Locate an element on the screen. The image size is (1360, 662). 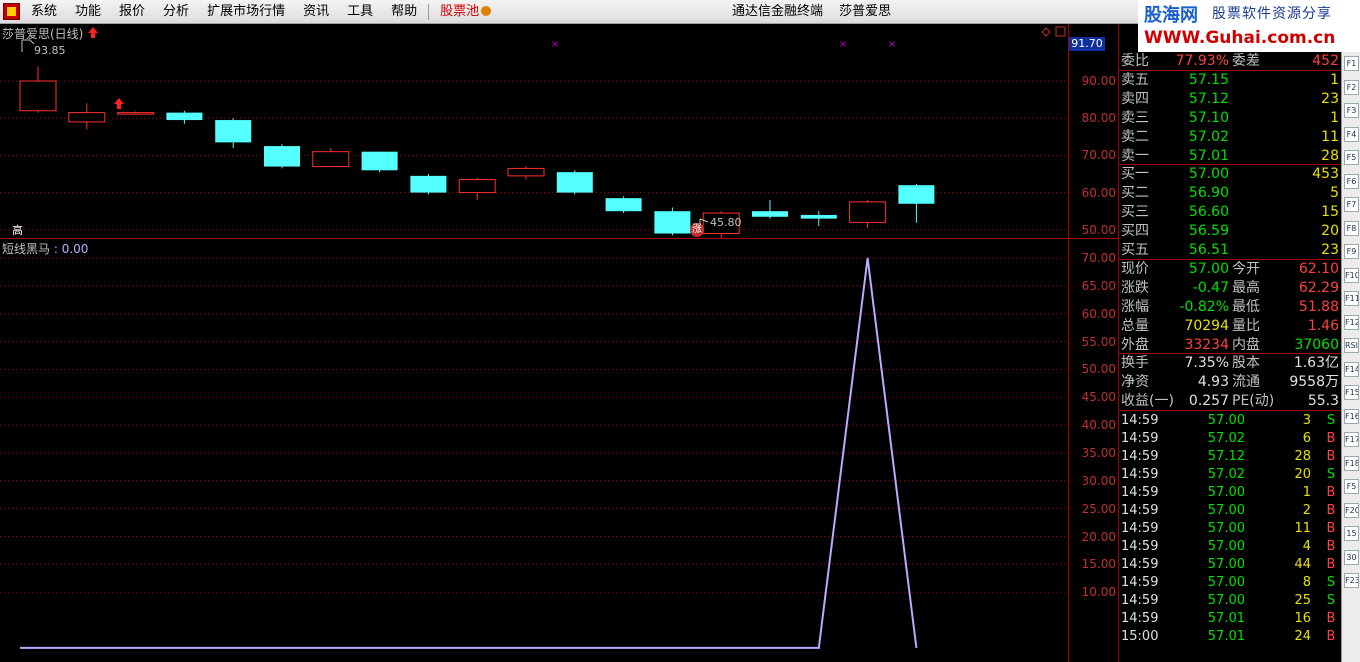
ask-row: 卖一 57.01 28 is located at coordinates (1230, 156).